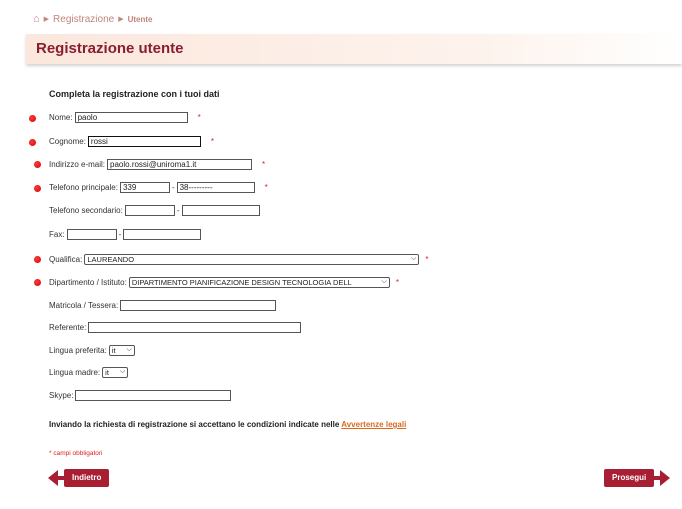 The image size is (682, 509). What do you see at coordinates (67, 141) in the screenshot?
I see `cognome-label: Cognome:` at bounding box center [67, 141].